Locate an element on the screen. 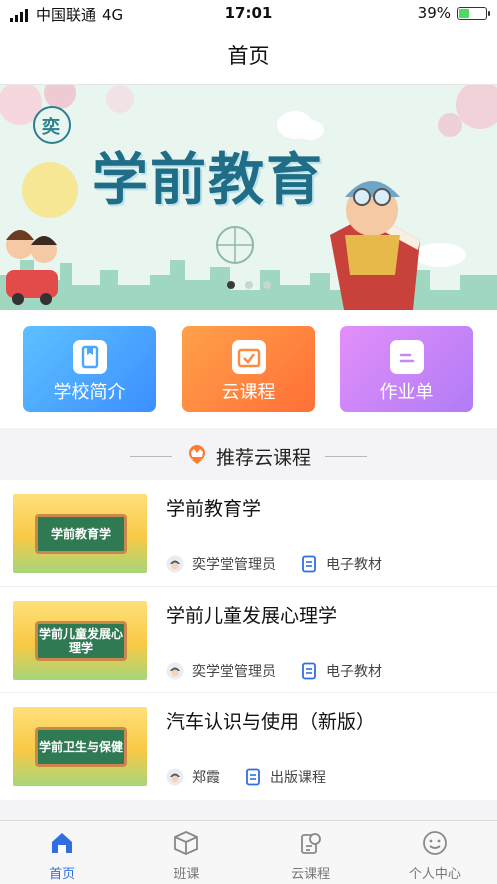 The image size is (497, 884). tab-class-label: 班课 is located at coordinates (186, 874).